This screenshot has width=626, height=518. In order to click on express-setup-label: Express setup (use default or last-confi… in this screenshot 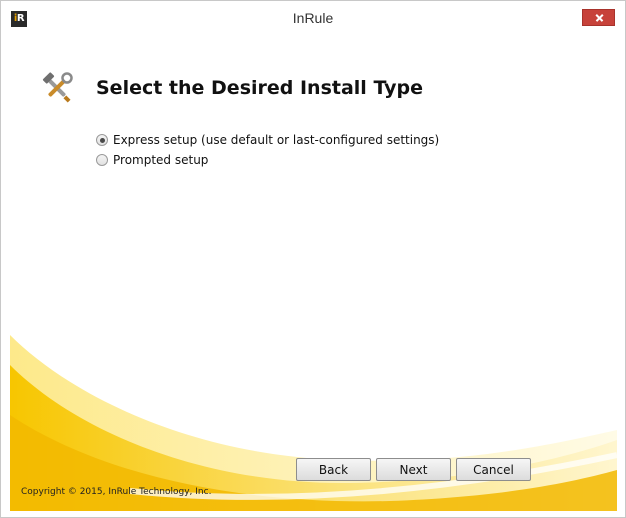, I will do `click(276, 140)`.